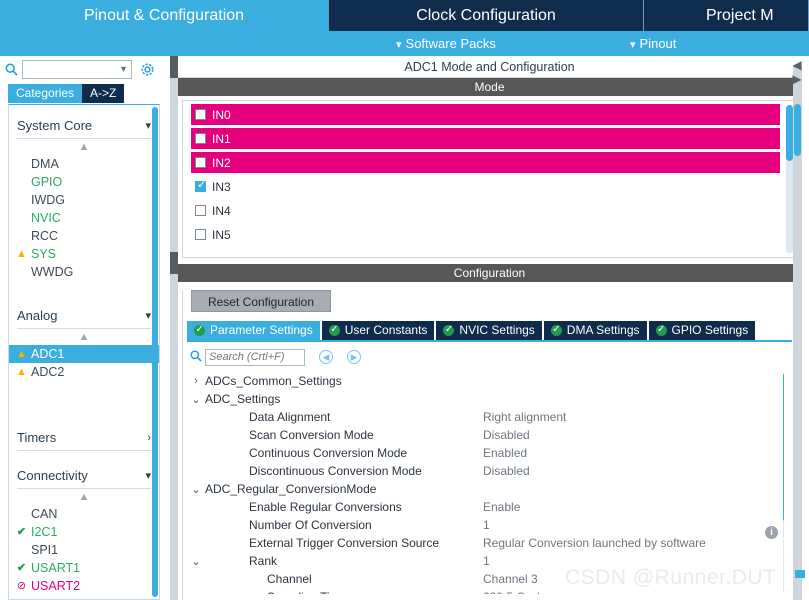 The width and height of the screenshot is (809, 600). I want to click on checkbox-in0, so click(200, 114).